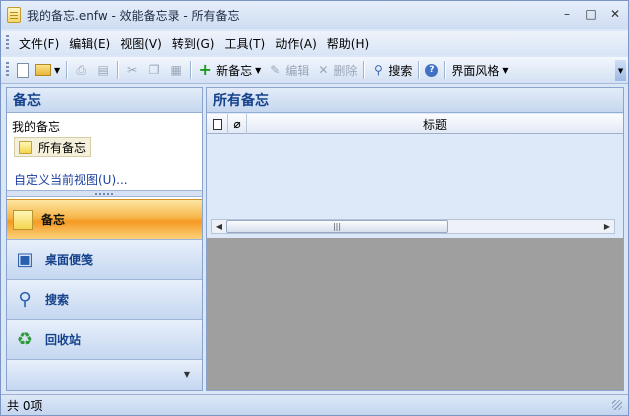 The width and height of the screenshot is (629, 416). What do you see at coordinates (104, 299) in the screenshot?
I see `nav-button-search: ⚲ 搜索` at bounding box center [104, 299].